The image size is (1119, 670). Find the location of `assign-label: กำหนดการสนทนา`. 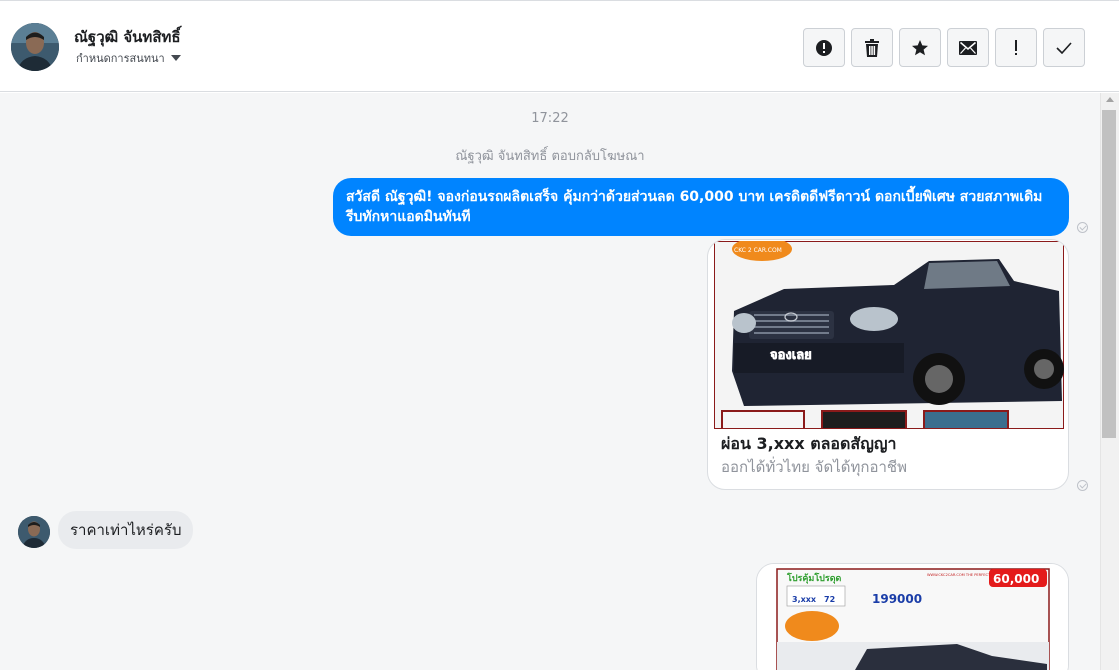

assign-label: กำหนดการสนทนา is located at coordinates (120, 58).